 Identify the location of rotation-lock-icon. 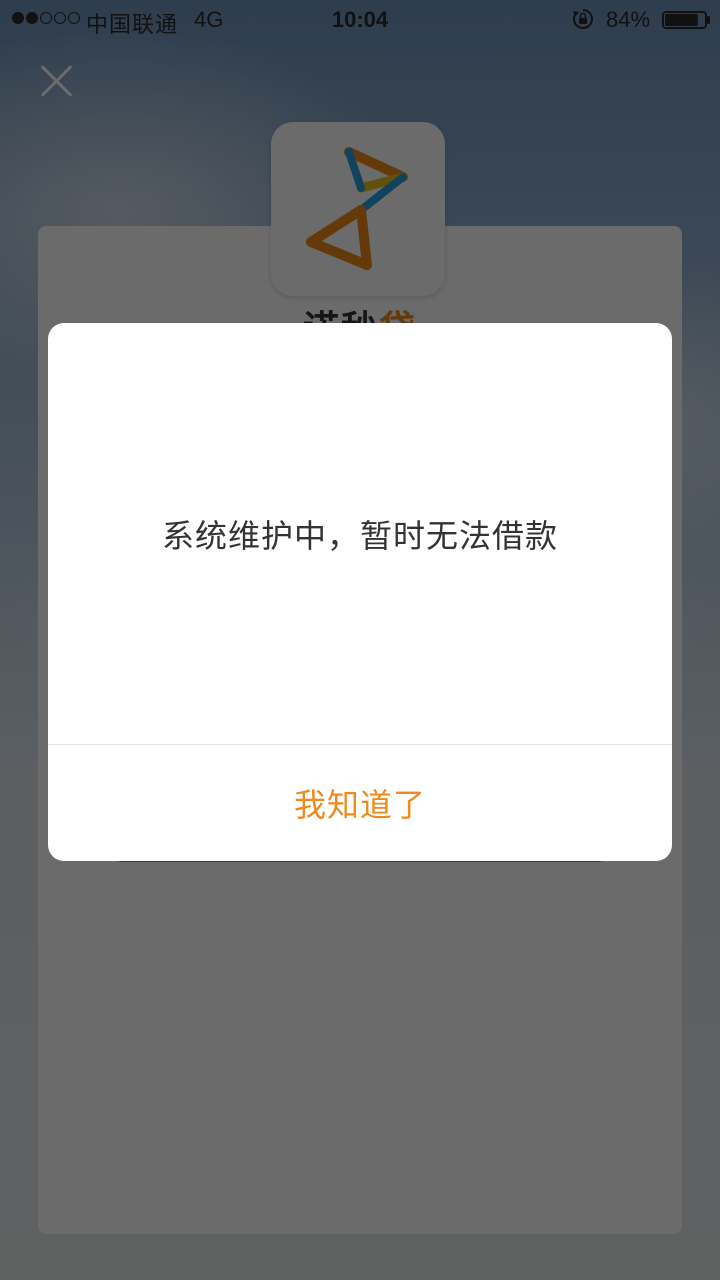
(583, 19).